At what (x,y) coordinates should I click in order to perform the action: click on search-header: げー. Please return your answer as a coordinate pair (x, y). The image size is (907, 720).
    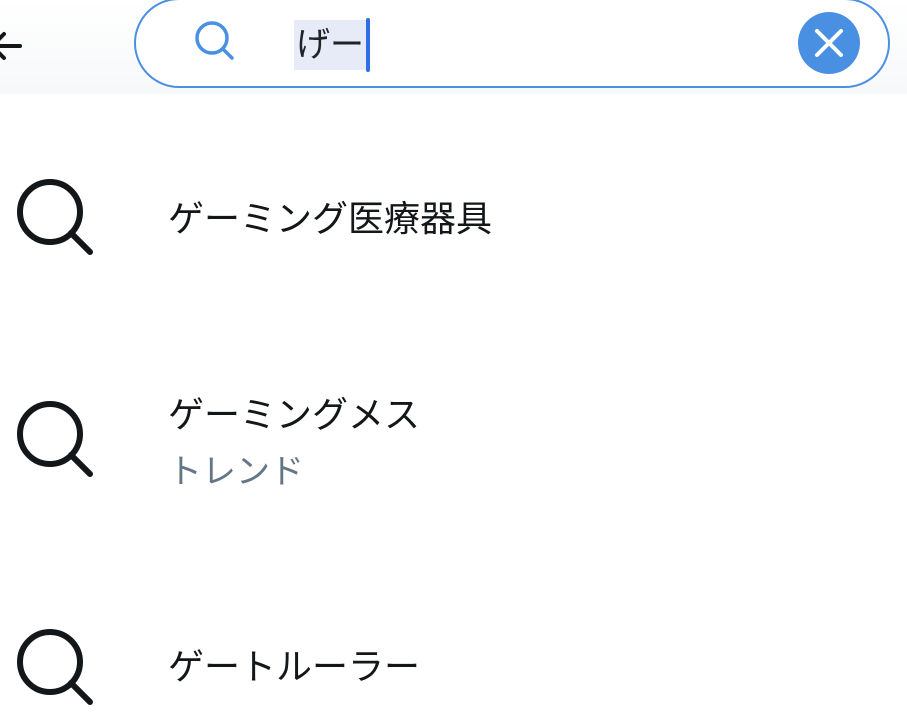
    Looking at the image, I should click on (453, 47).